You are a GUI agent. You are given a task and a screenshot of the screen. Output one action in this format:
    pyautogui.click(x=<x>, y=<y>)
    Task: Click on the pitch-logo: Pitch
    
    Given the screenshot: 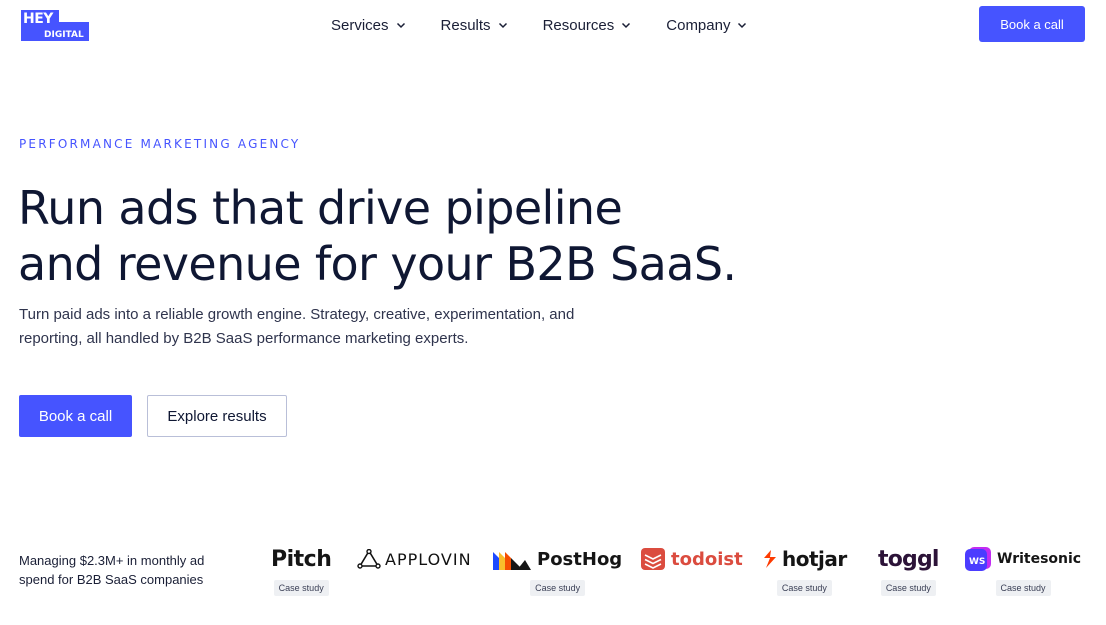 What is the action you would take?
    pyautogui.click(x=301, y=559)
    